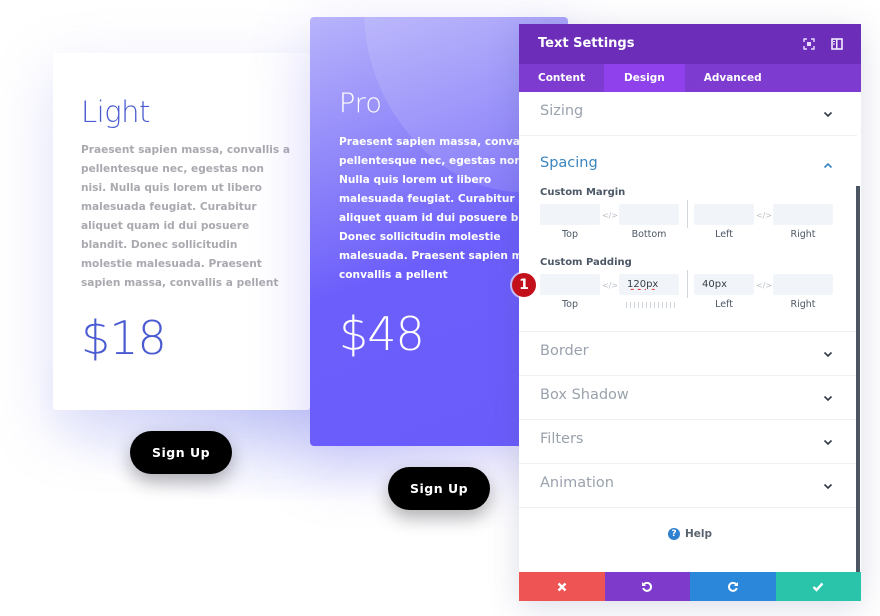 The width and height of the screenshot is (880, 616). Describe the element at coordinates (724, 214) in the screenshot. I see `margin-left-input` at that location.